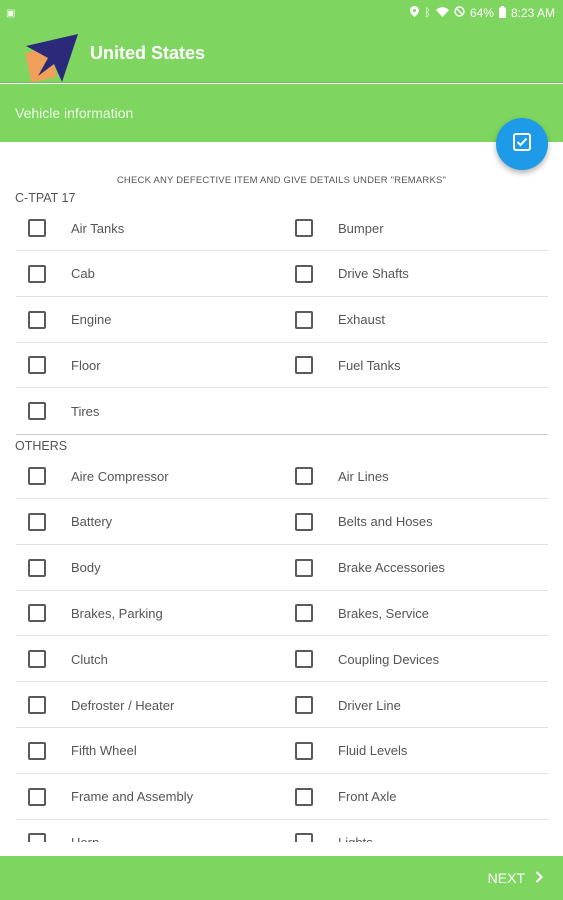 Image resolution: width=563 pixels, height=900 pixels. I want to click on item-label: Fuel Tanks, so click(369, 365).